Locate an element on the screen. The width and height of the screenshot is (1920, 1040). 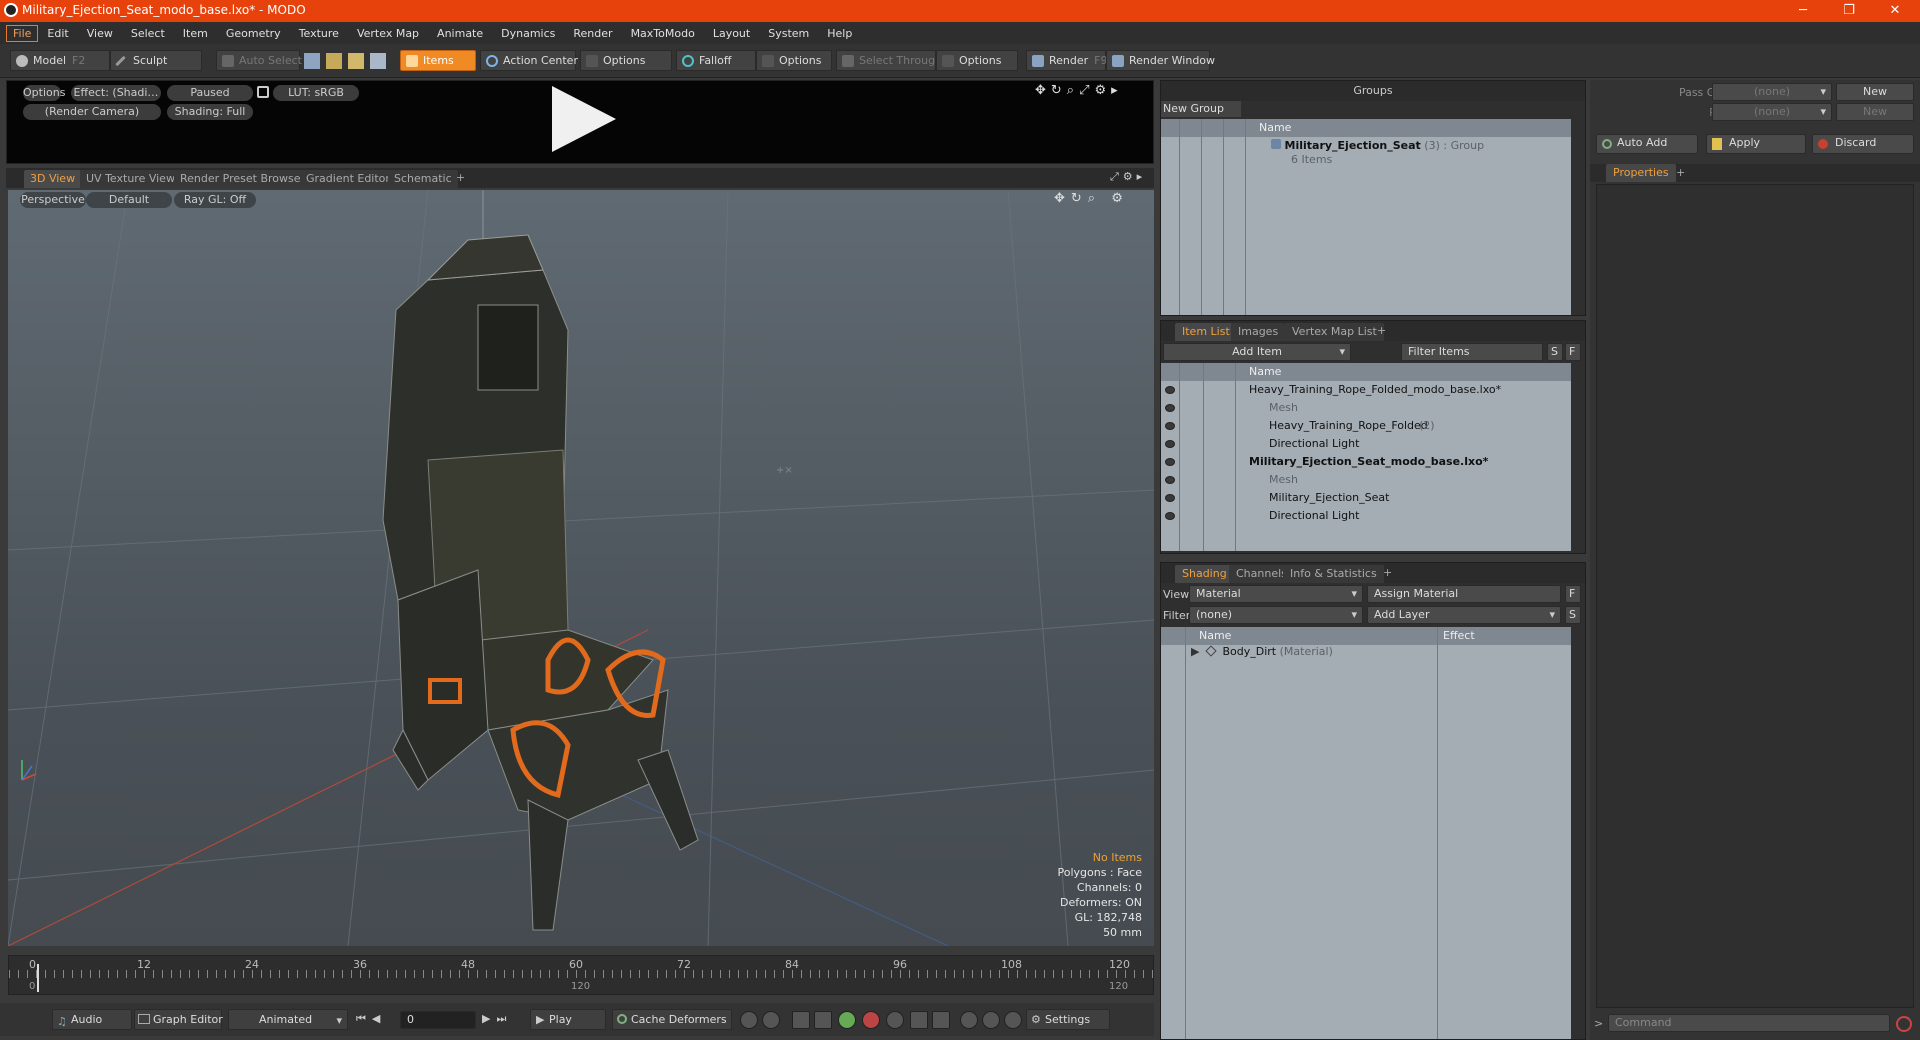
expand-arrow-icon: ▶ is located at coordinates (1195, 651).